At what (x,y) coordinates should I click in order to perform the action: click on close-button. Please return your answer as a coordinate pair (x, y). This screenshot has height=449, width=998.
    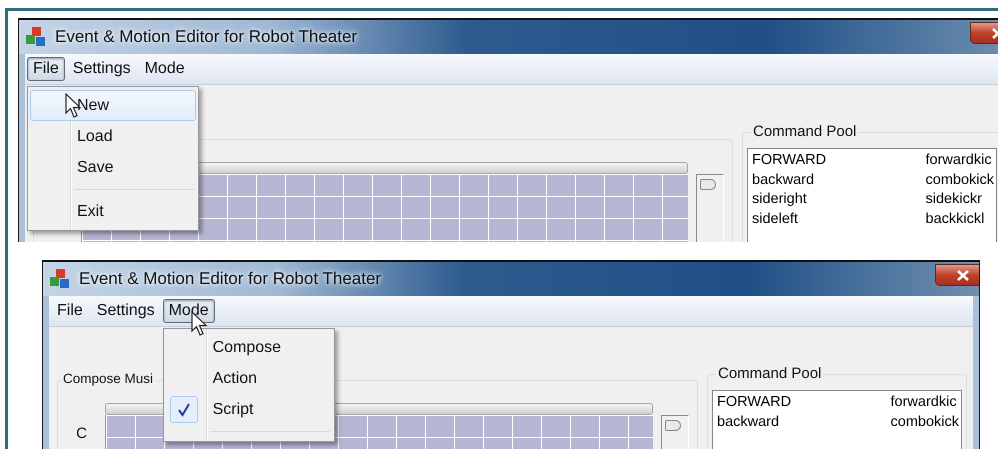
    Looking at the image, I should click on (957, 275).